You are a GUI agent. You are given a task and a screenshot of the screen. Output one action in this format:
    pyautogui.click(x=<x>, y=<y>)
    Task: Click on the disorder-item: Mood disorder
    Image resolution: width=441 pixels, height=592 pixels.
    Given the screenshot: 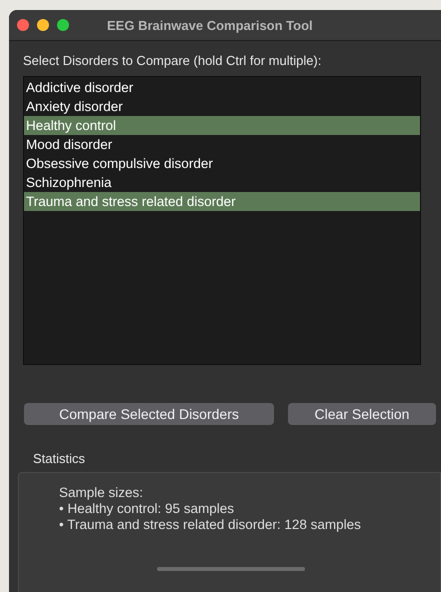 What is the action you would take?
    pyautogui.click(x=222, y=144)
    